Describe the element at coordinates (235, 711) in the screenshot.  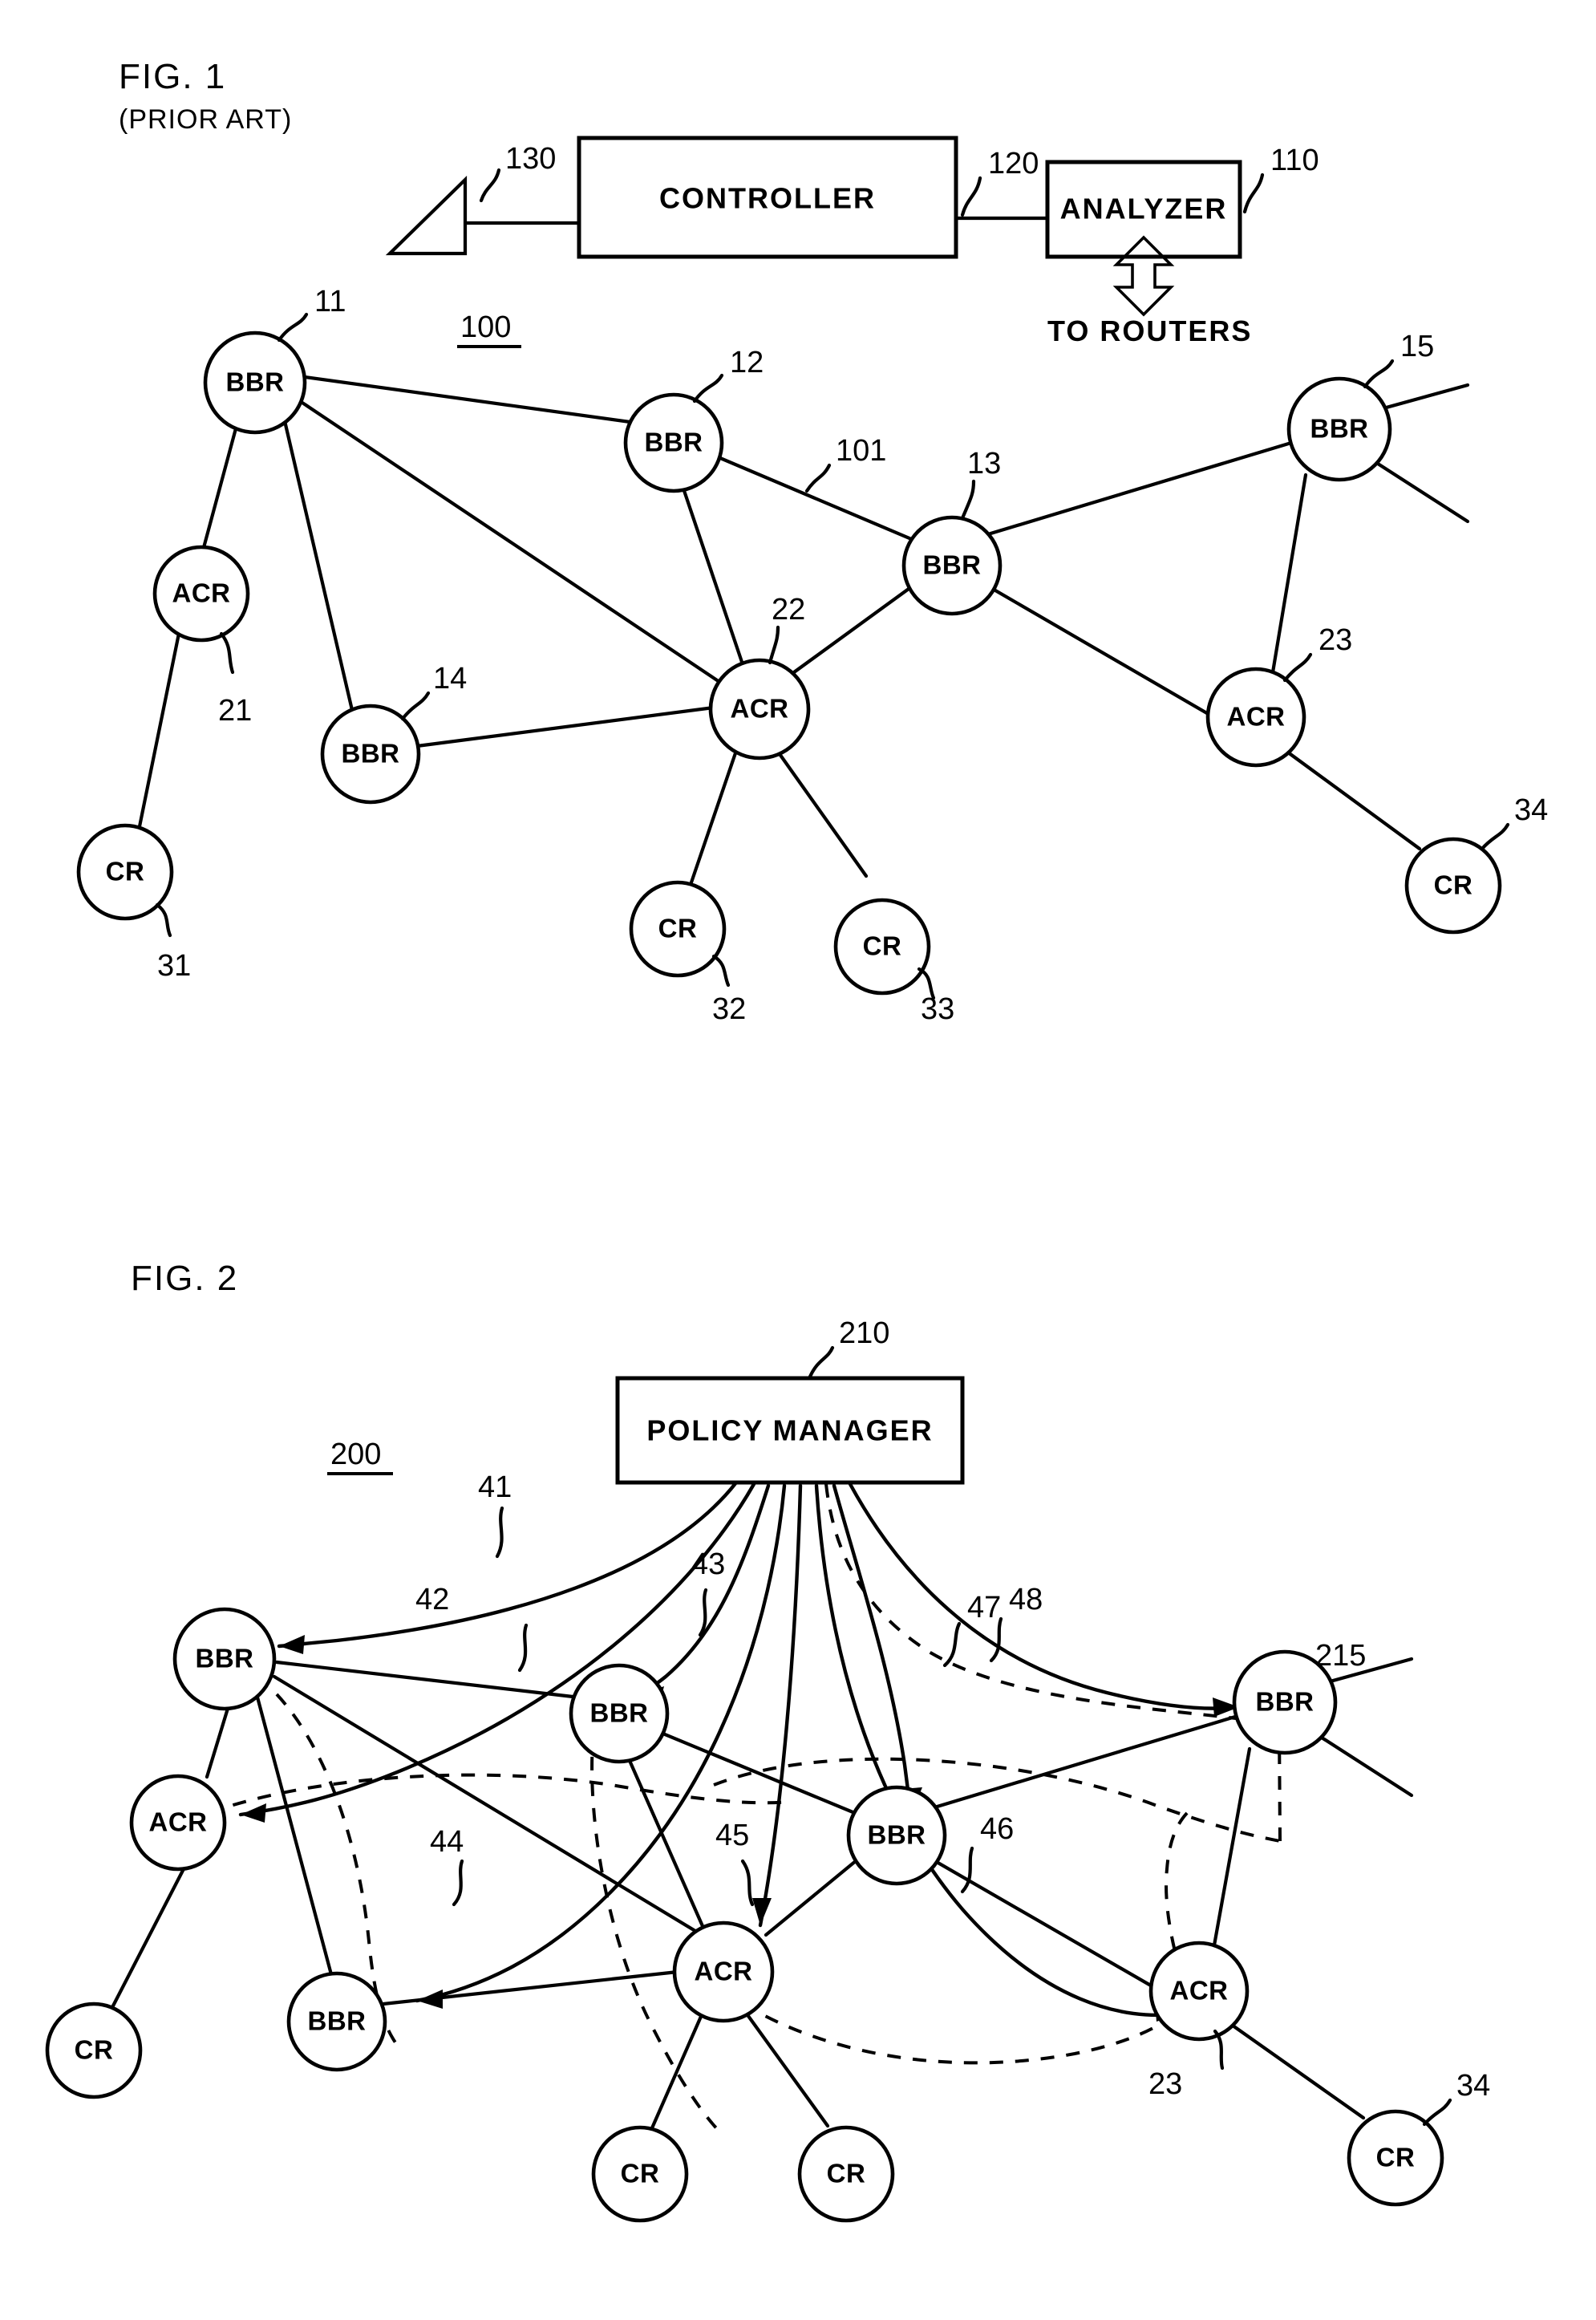
I see `ref-21: 21` at that location.